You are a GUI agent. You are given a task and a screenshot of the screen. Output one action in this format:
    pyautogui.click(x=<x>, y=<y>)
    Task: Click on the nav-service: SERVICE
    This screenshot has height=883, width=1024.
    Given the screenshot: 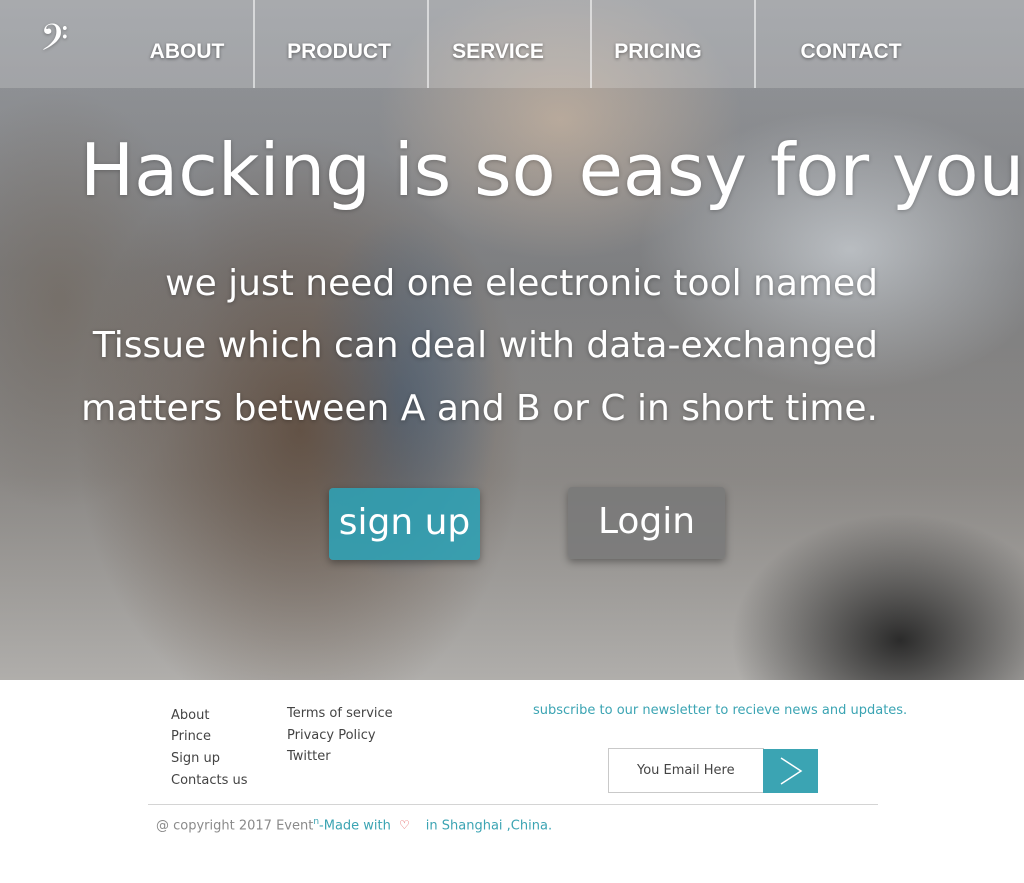 What is the action you would take?
    pyautogui.click(x=498, y=44)
    